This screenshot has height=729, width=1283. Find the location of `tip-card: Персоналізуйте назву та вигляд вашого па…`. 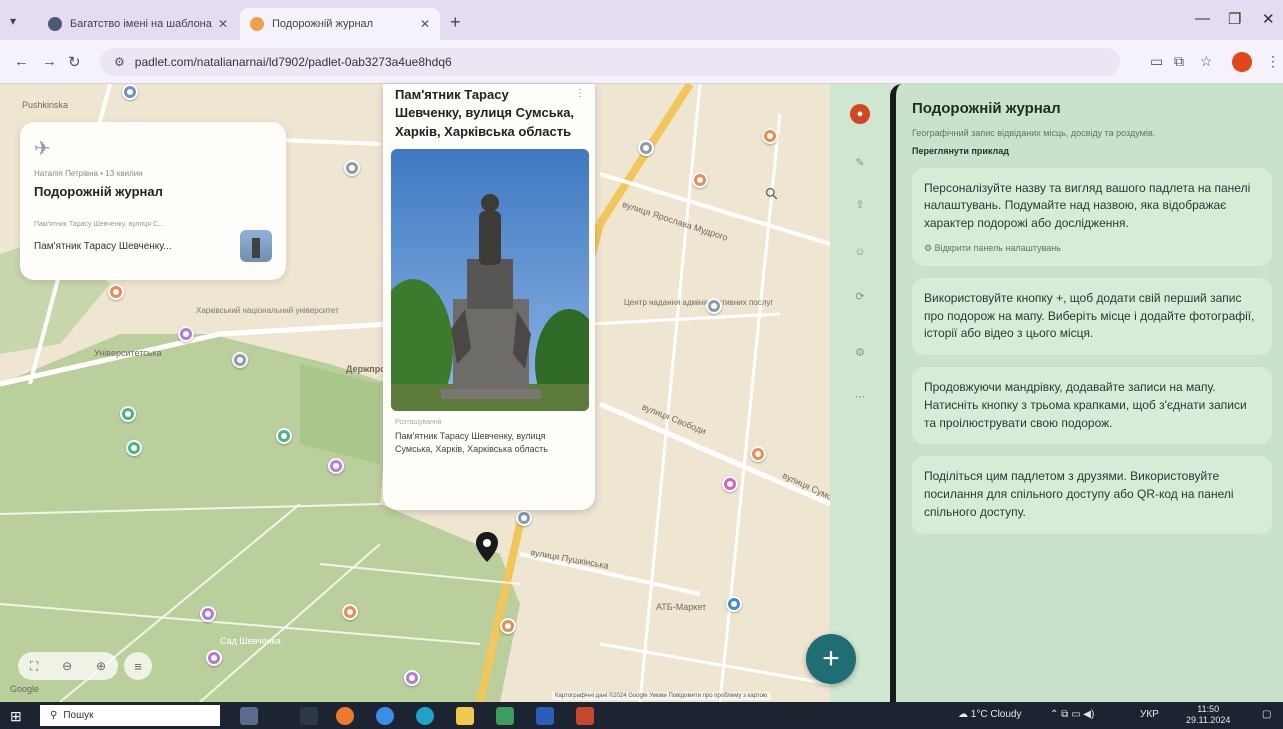

tip-card: Персоналізуйте назву та вигляд вашого па… is located at coordinates (1092, 216).